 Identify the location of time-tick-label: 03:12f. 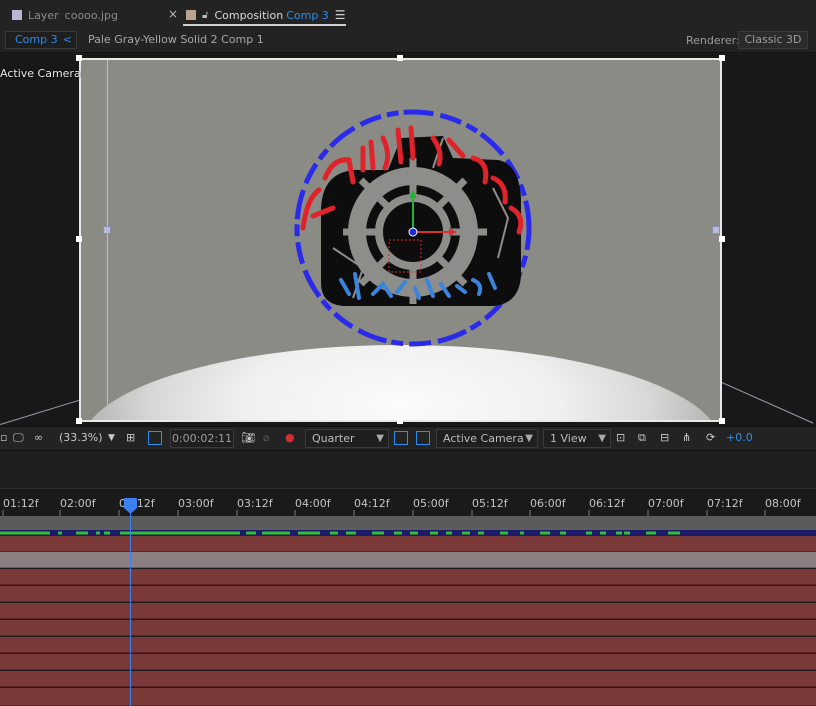
(255, 503).